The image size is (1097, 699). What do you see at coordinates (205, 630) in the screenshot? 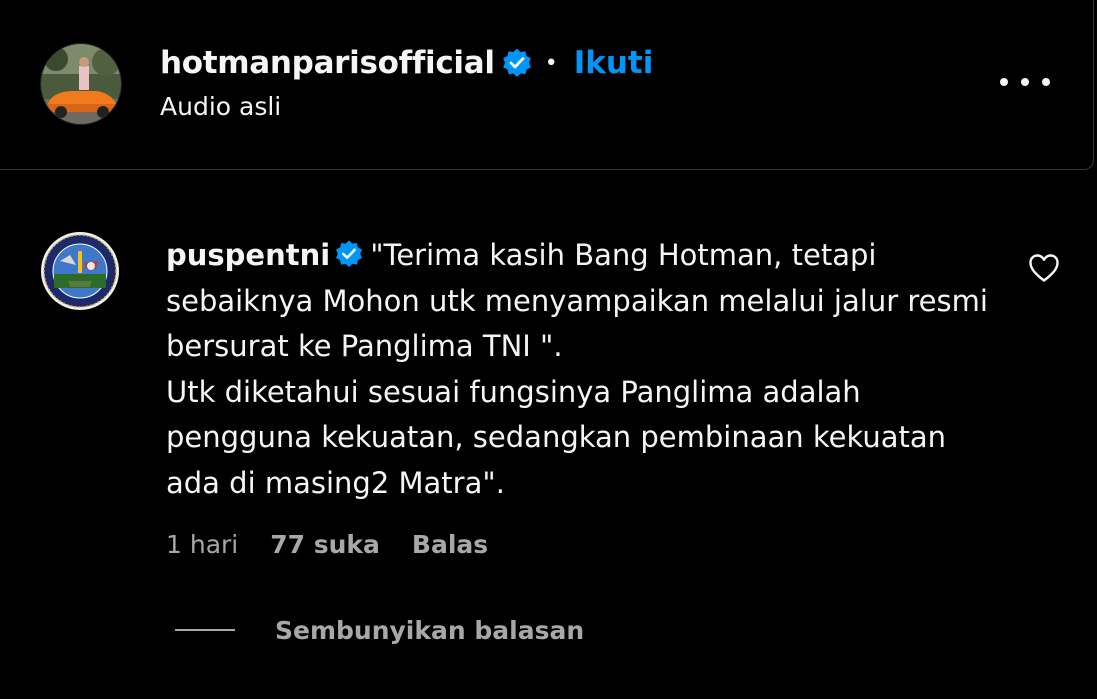
I see `hide-replies-line` at bounding box center [205, 630].